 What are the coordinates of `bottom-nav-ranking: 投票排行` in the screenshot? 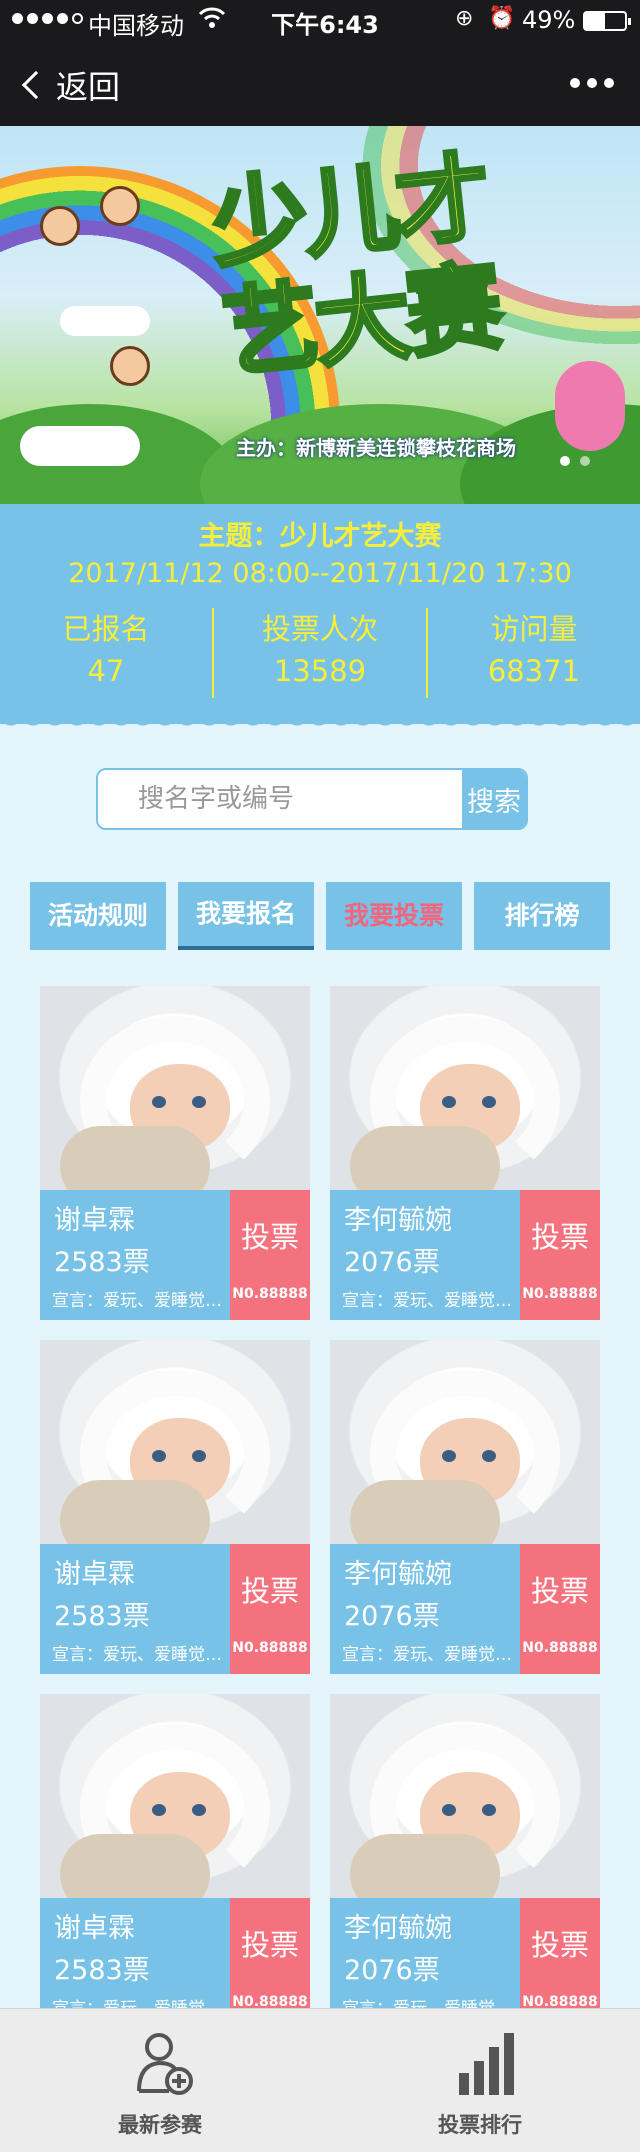 It's located at (480, 2080).